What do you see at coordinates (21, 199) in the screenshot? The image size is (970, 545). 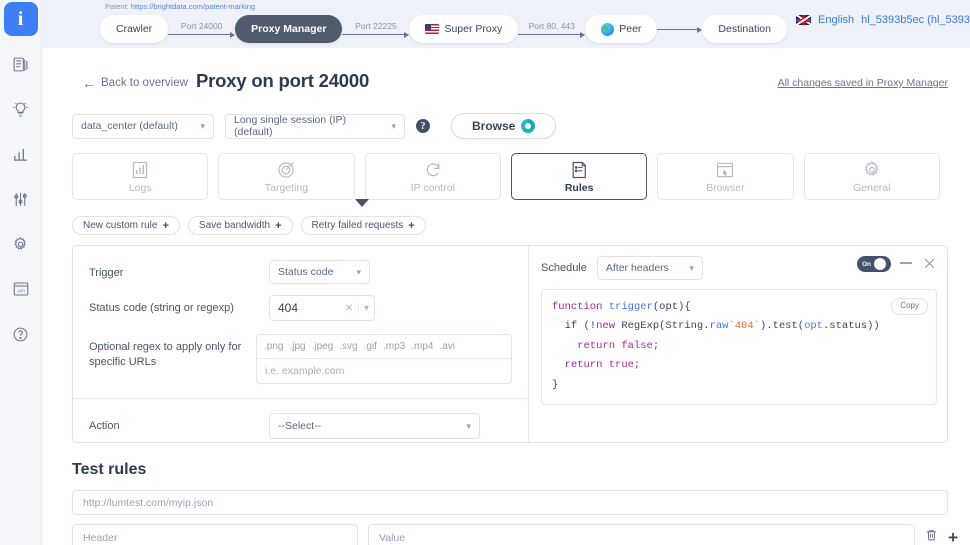 I see `sliders-icon` at bounding box center [21, 199].